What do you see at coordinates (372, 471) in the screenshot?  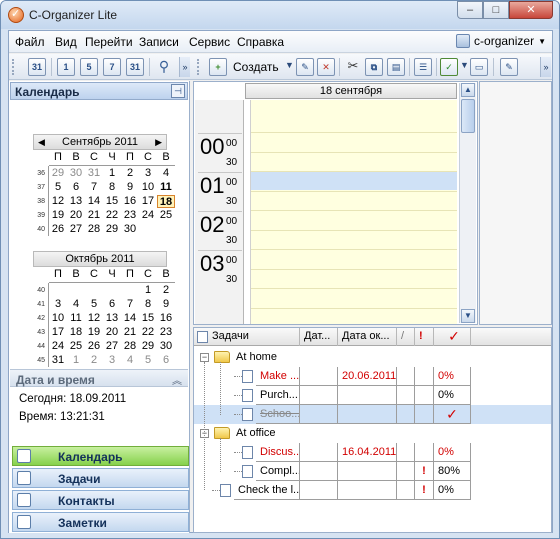 I see `task-row: Compl...! 80%` at bounding box center [372, 471].